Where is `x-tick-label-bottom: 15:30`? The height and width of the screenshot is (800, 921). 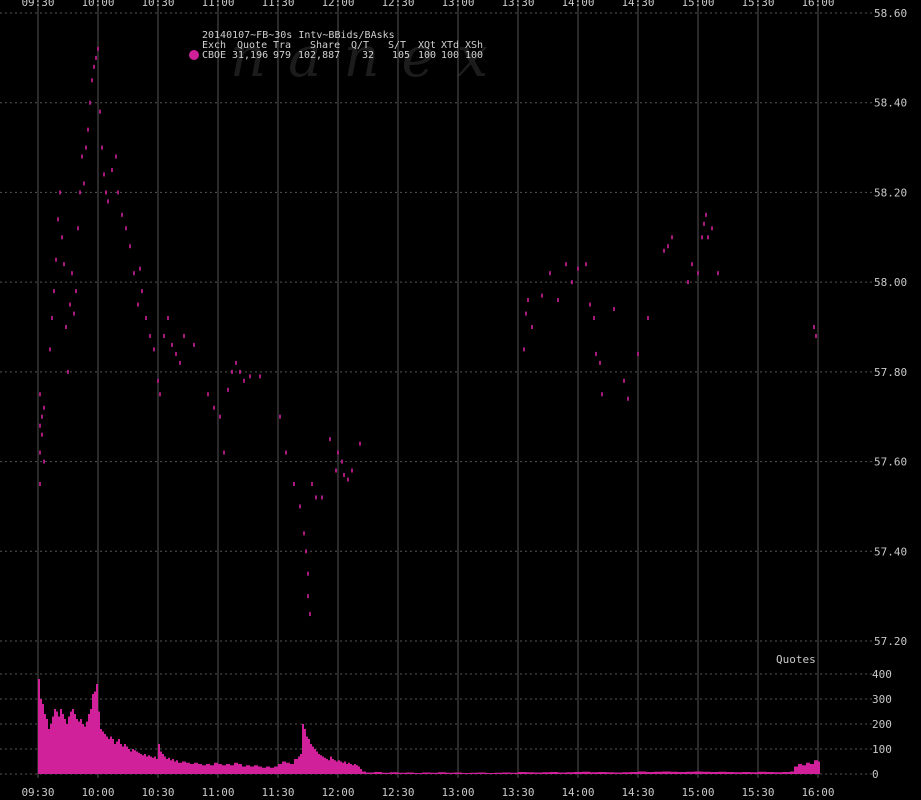
x-tick-label-bottom: 15:30 is located at coordinates (757, 792).